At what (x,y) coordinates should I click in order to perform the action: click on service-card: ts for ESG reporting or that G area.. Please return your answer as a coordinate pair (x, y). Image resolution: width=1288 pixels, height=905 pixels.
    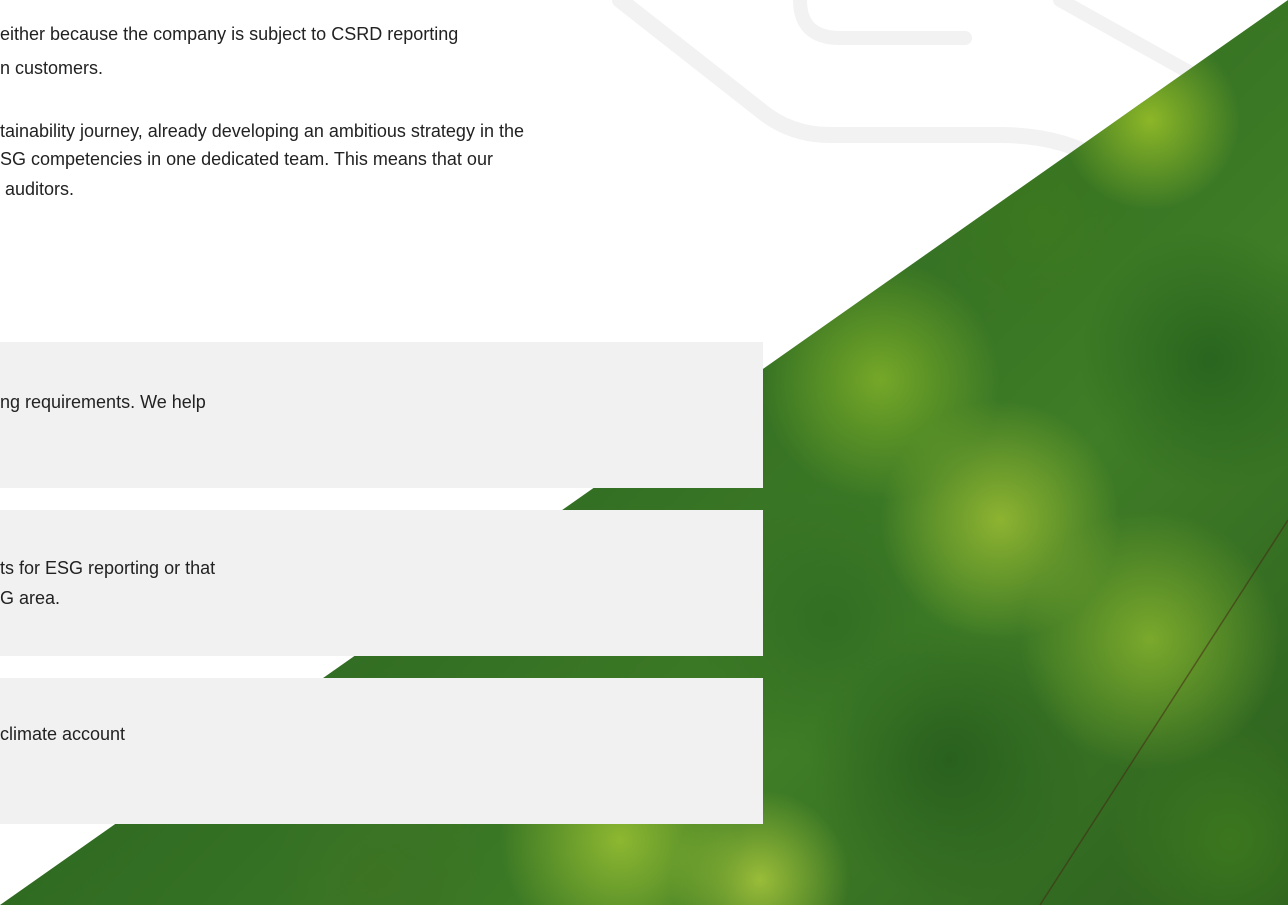
    Looking at the image, I should click on (381, 583).